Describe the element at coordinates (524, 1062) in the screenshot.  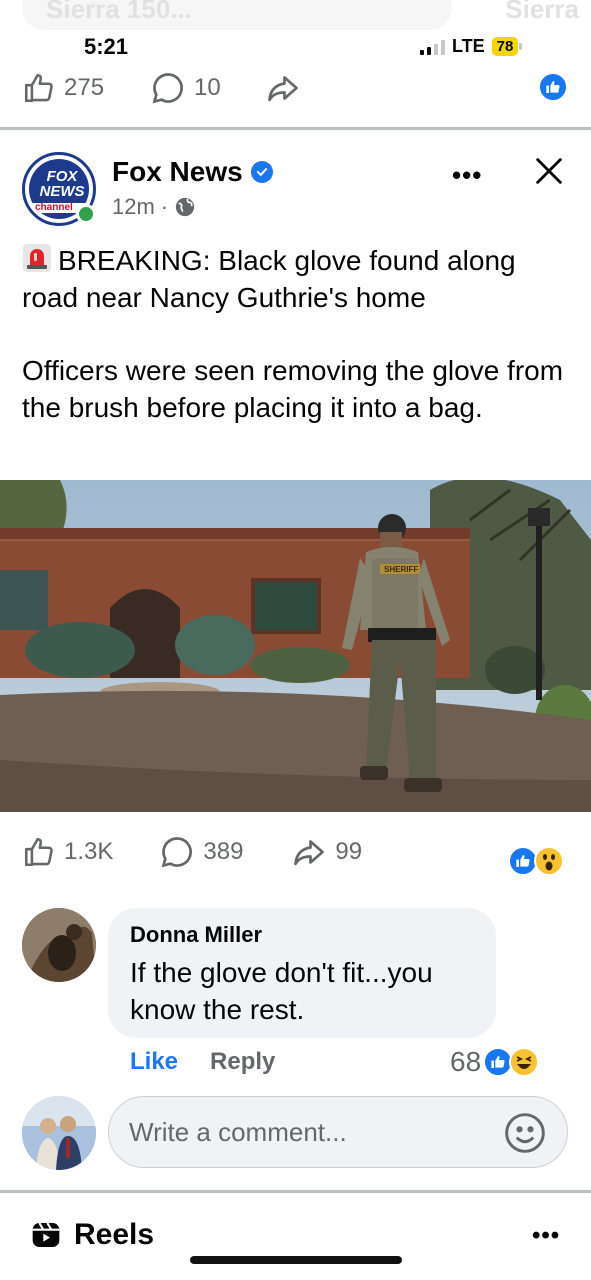
I see `haha-reaction-icon` at that location.